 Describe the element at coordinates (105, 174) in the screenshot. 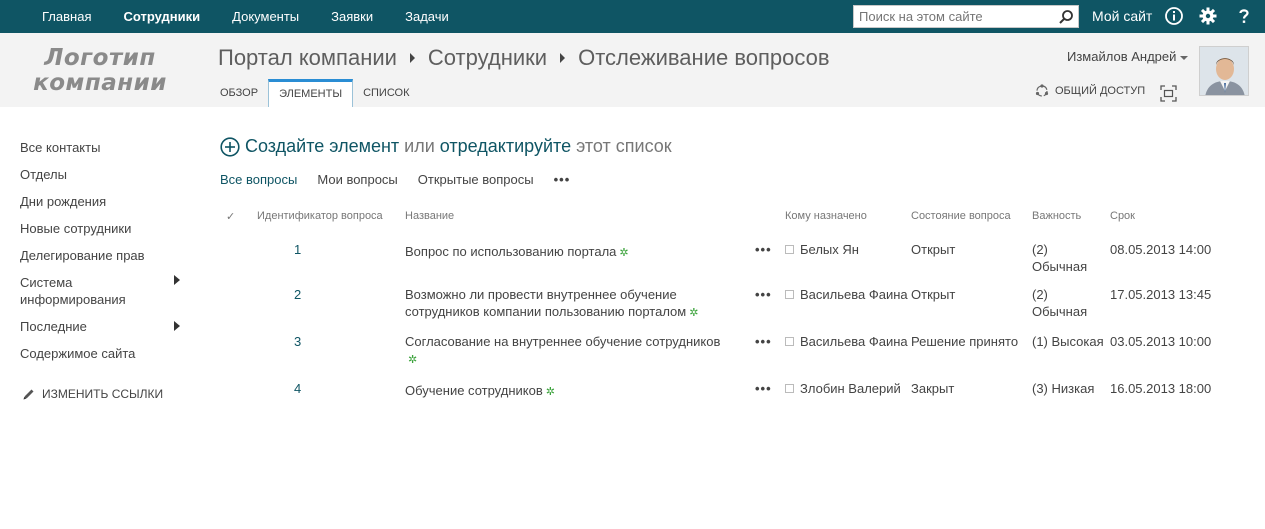

I see `nav-item-departments: Отделы` at that location.